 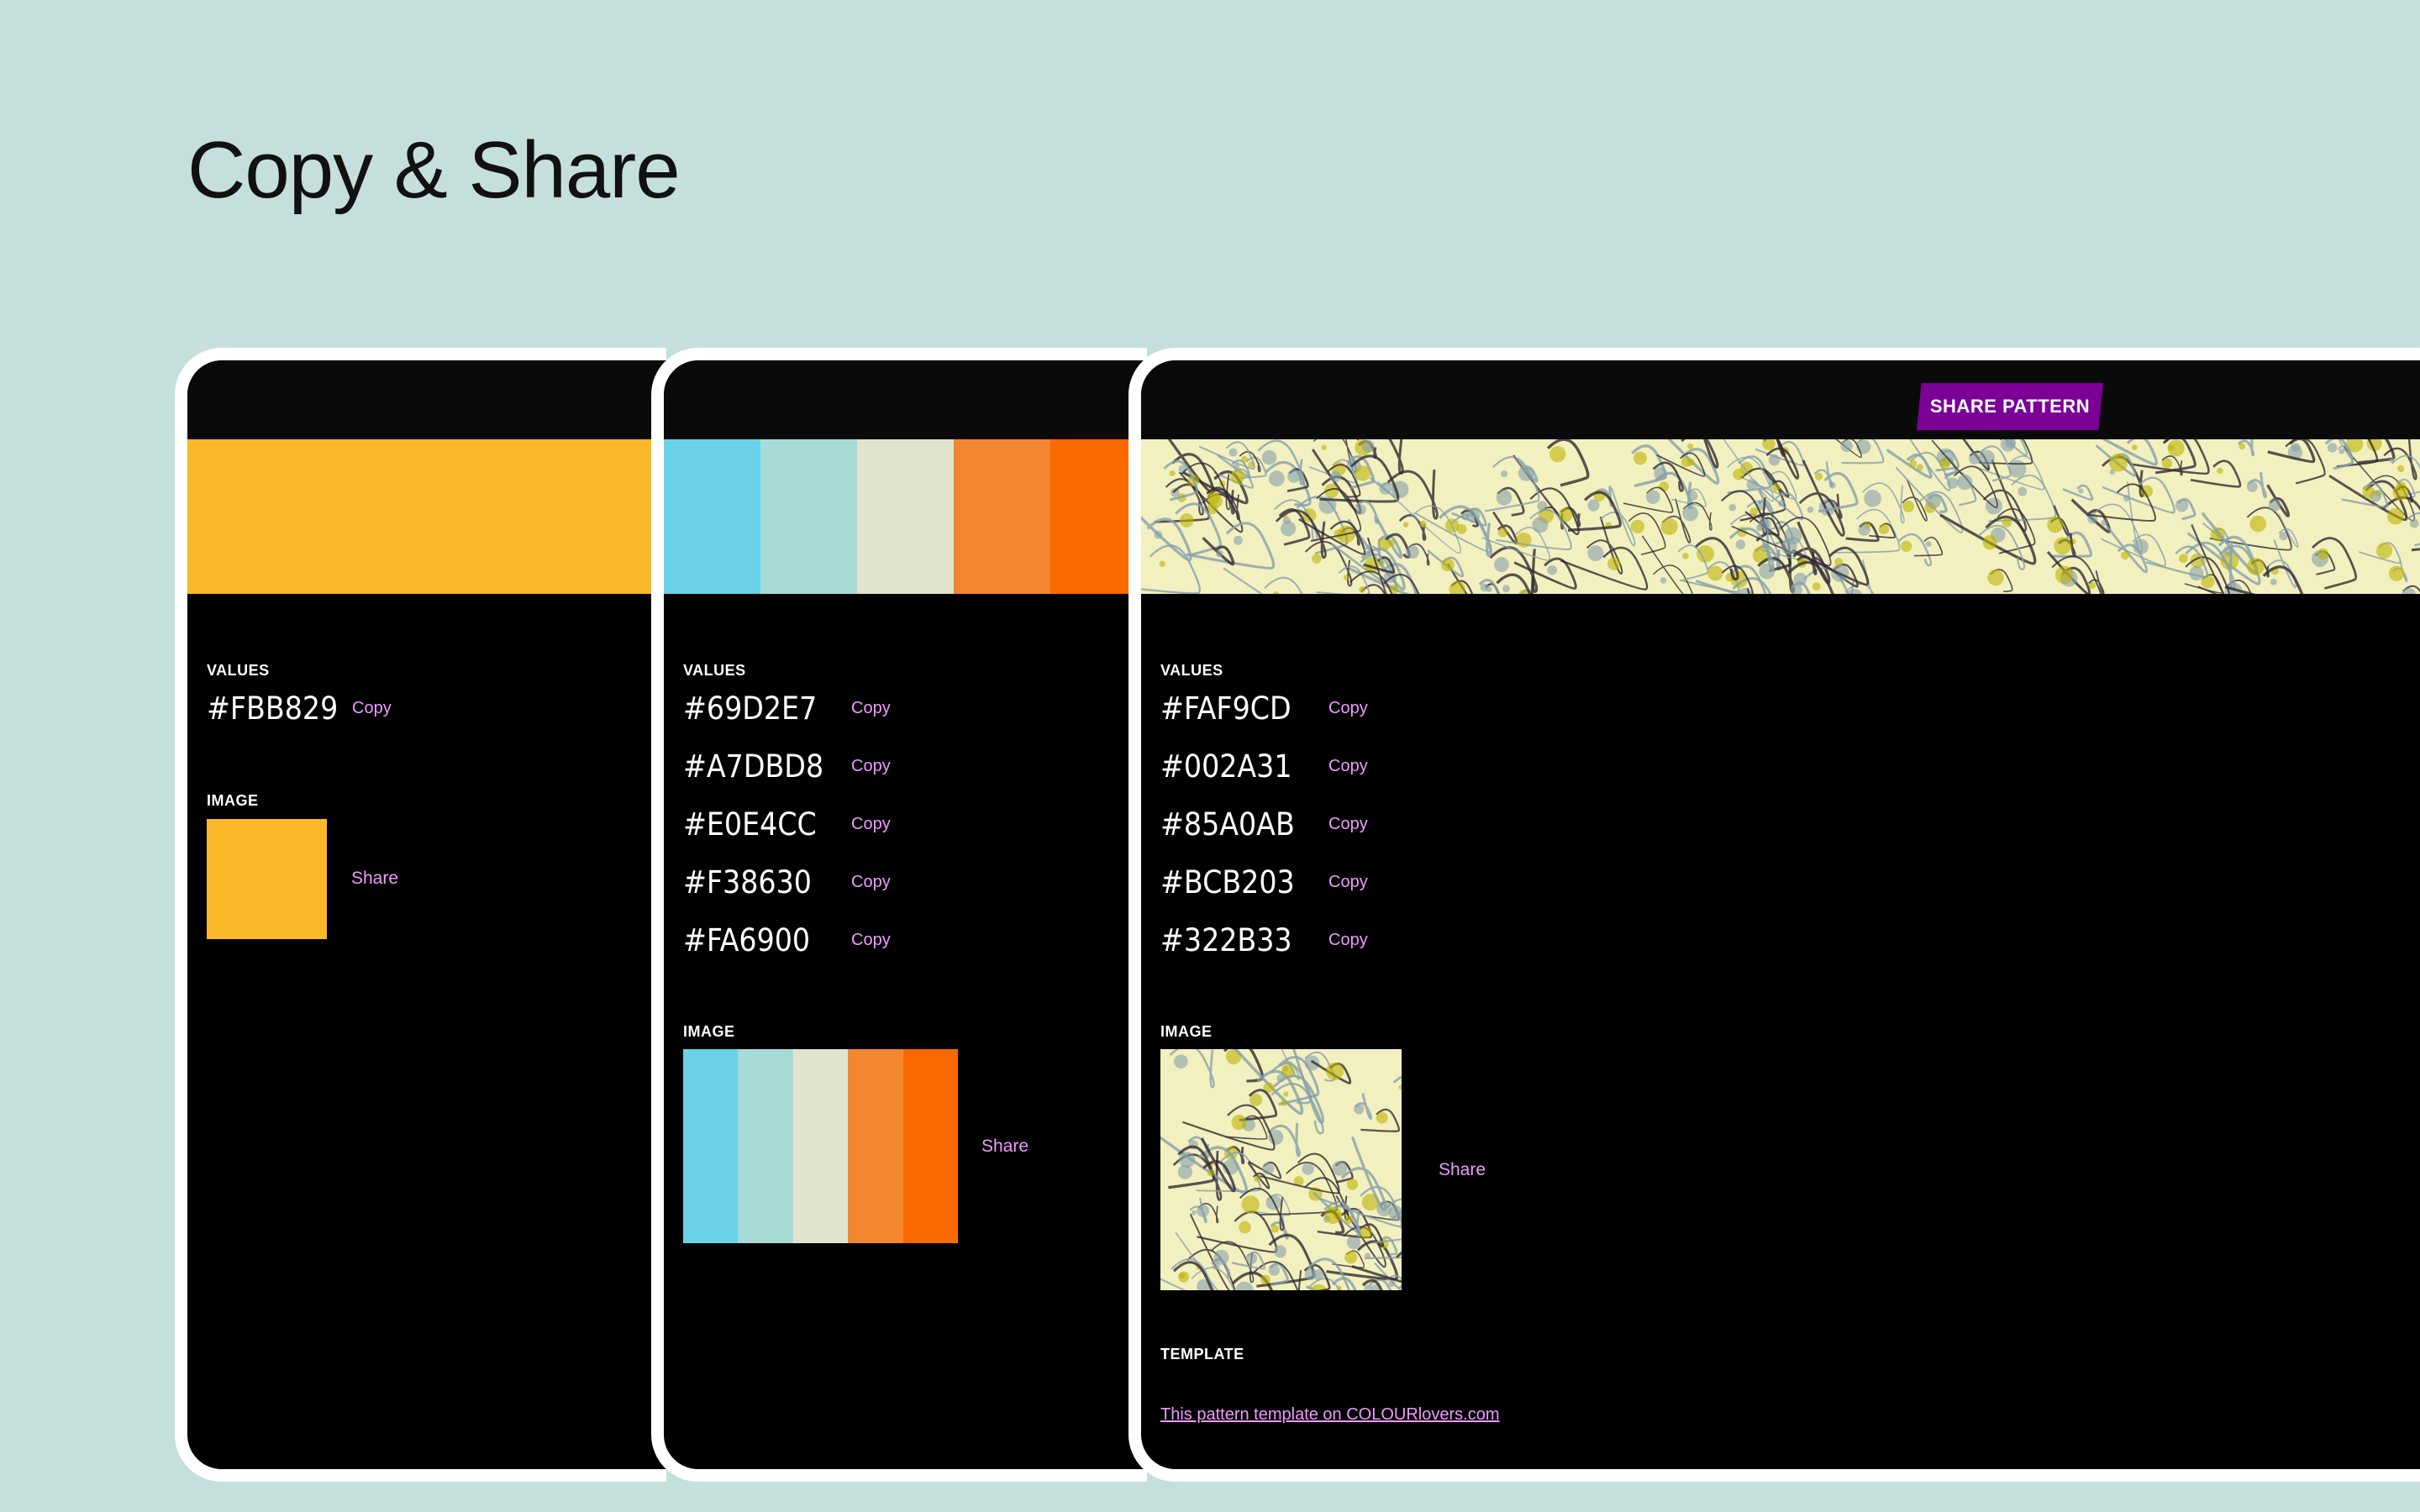 What do you see at coordinates (748, 882) in the screenshot?
I see `hex-value: #F38630` at bounding box center [748, 882].